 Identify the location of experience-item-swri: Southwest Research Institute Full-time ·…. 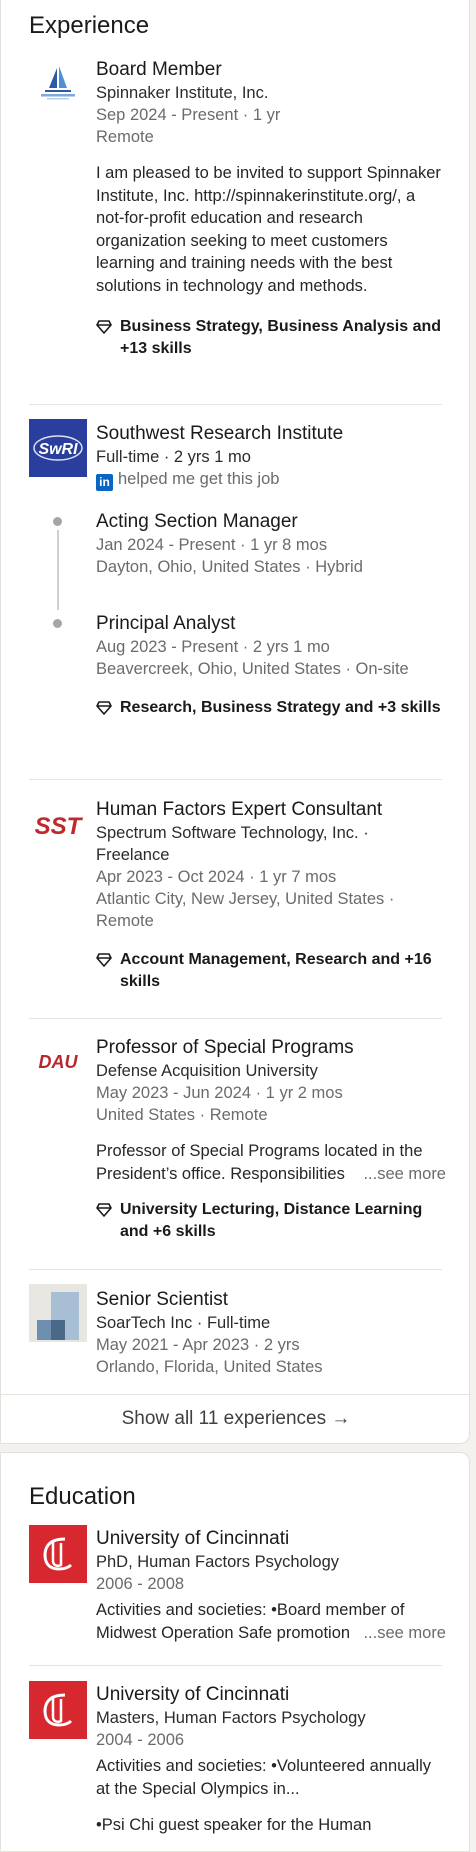
(271, 456).